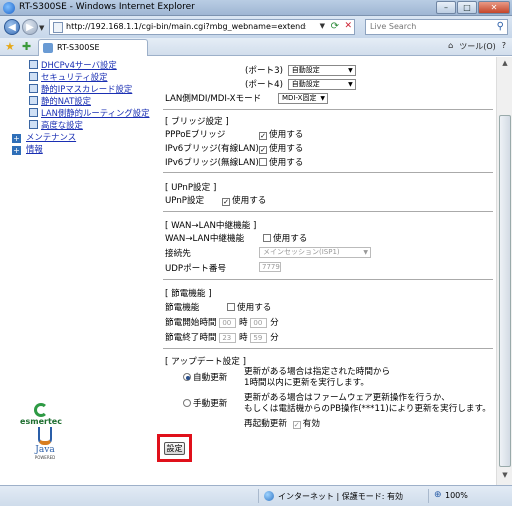  Describe the element at coordinates (87, 149) in the screenshot. I see `sidebar-item-info: + 情報` at that location.